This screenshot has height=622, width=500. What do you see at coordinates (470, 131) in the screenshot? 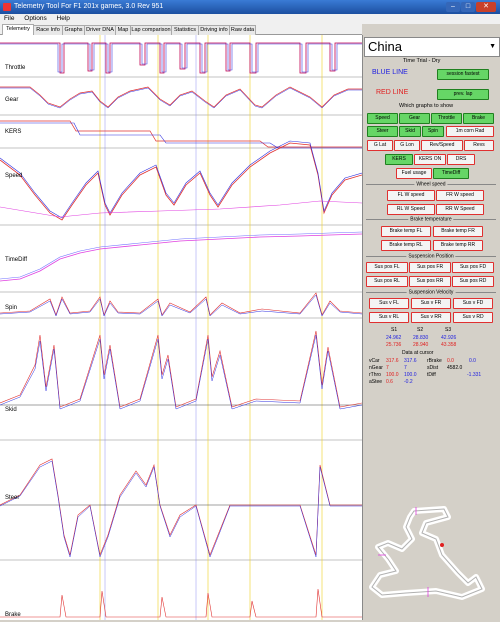
I see `corner-radius-button: 1m corn Rad` at bounding box center [470, 131].